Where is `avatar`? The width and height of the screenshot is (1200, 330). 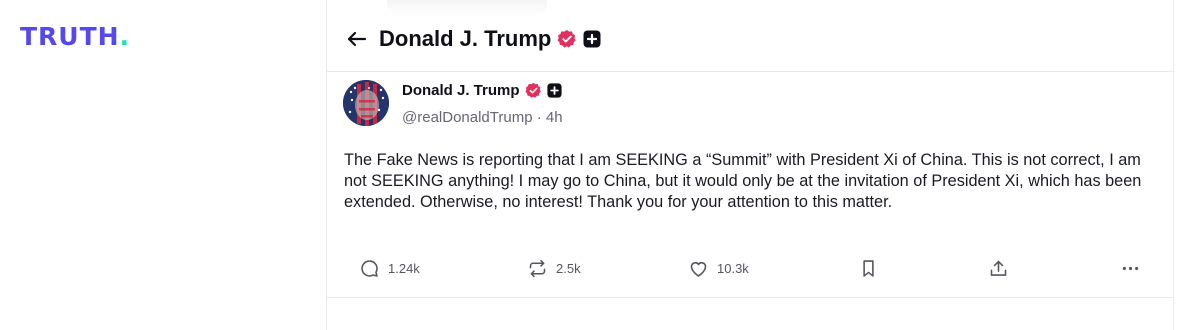
avatar is located at coordinates (366, 103).